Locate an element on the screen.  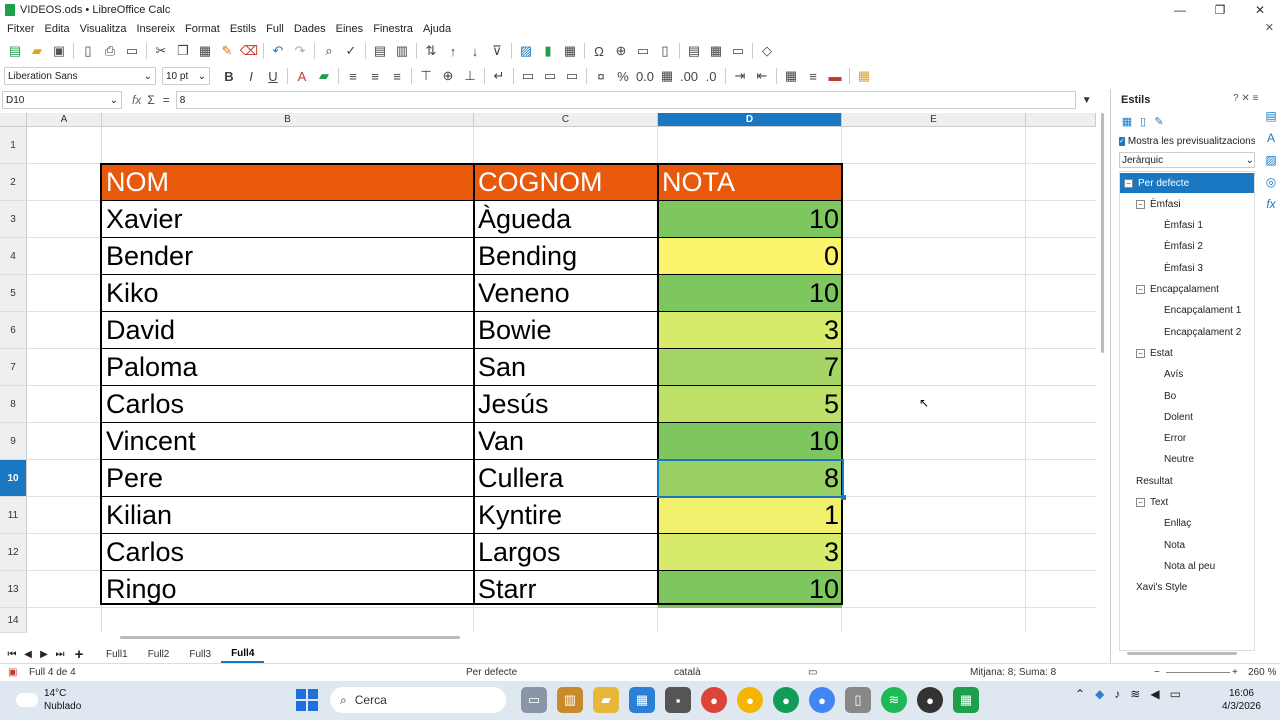
print-icon: ⎙ is located at coordinates (110, 51).